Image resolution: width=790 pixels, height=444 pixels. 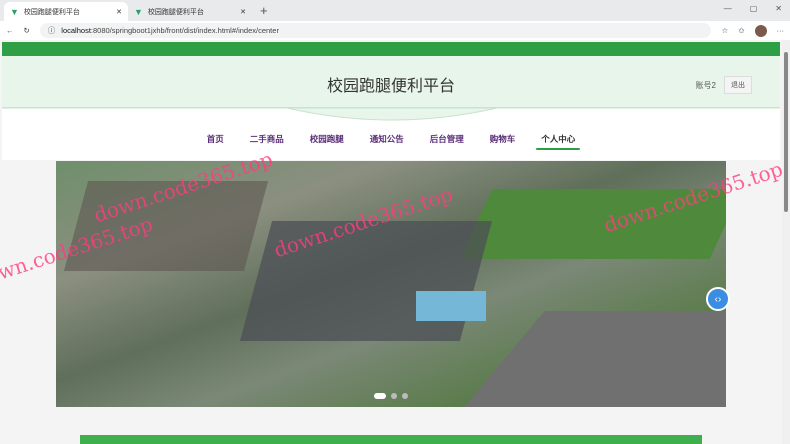 What do you see at coordinates (395, 10) in the screenshot?
I see `browser-tab-bar: ▼ 校园跑腿便利平台 ✕ ▼ 校园跑腿便利平台 ✕ + — ▢ ✕` at bounding box center [395, 10].